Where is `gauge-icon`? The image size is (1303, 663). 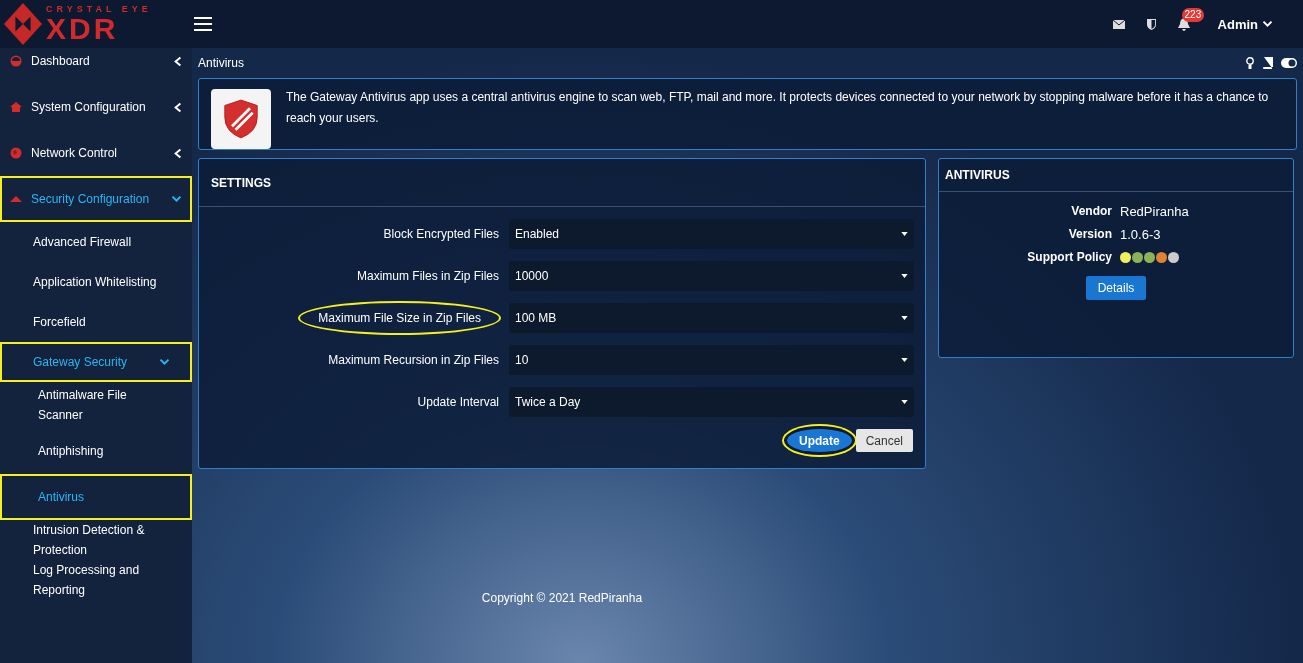 gauge-icon is located at coordinates (16, 61).